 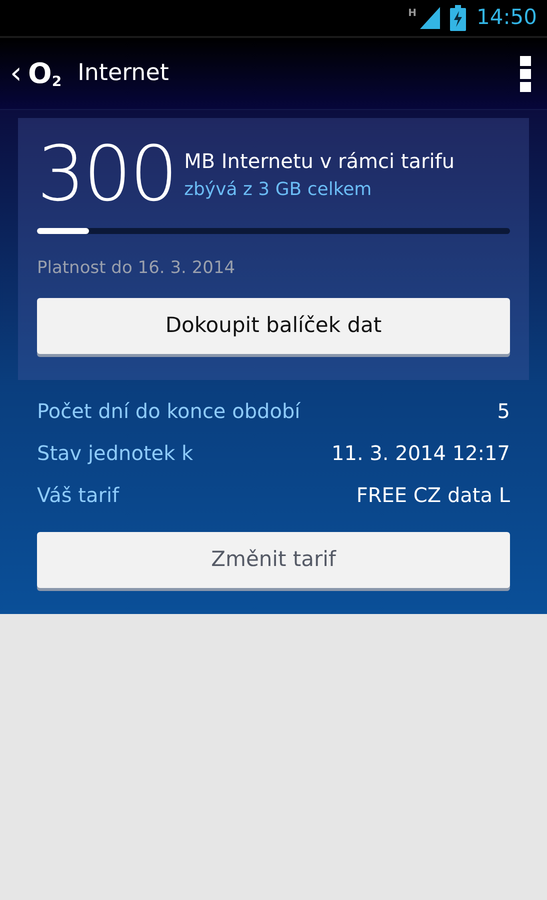 What do you see at coordinates (273, 326) in the screenshot?
I see `buy-data-button: Dokoupit balíček dat` at bounding box center [273, 326].